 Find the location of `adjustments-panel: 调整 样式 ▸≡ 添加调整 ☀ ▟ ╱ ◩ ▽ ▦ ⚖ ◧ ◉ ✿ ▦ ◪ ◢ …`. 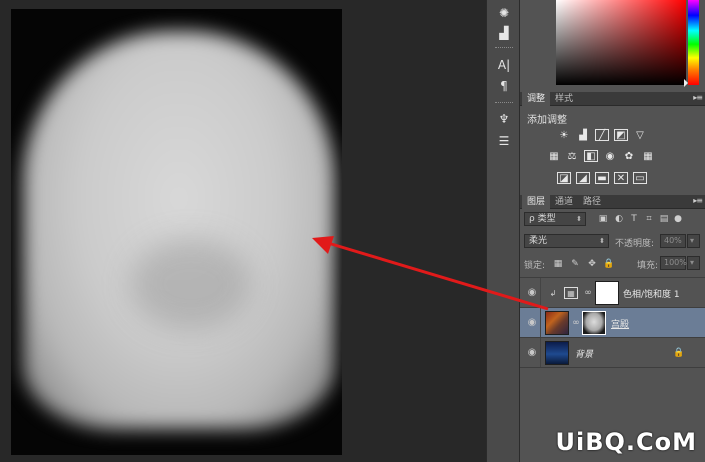

adjustments-panel: 调整 样式 ▸≡ 添加调整 ☀ ▟ ╱ ◩ ▽ ▦ ⚖ ◧ ◉ ✿ ▦ ◪ ◢ … is located at coordinates (612, 142).